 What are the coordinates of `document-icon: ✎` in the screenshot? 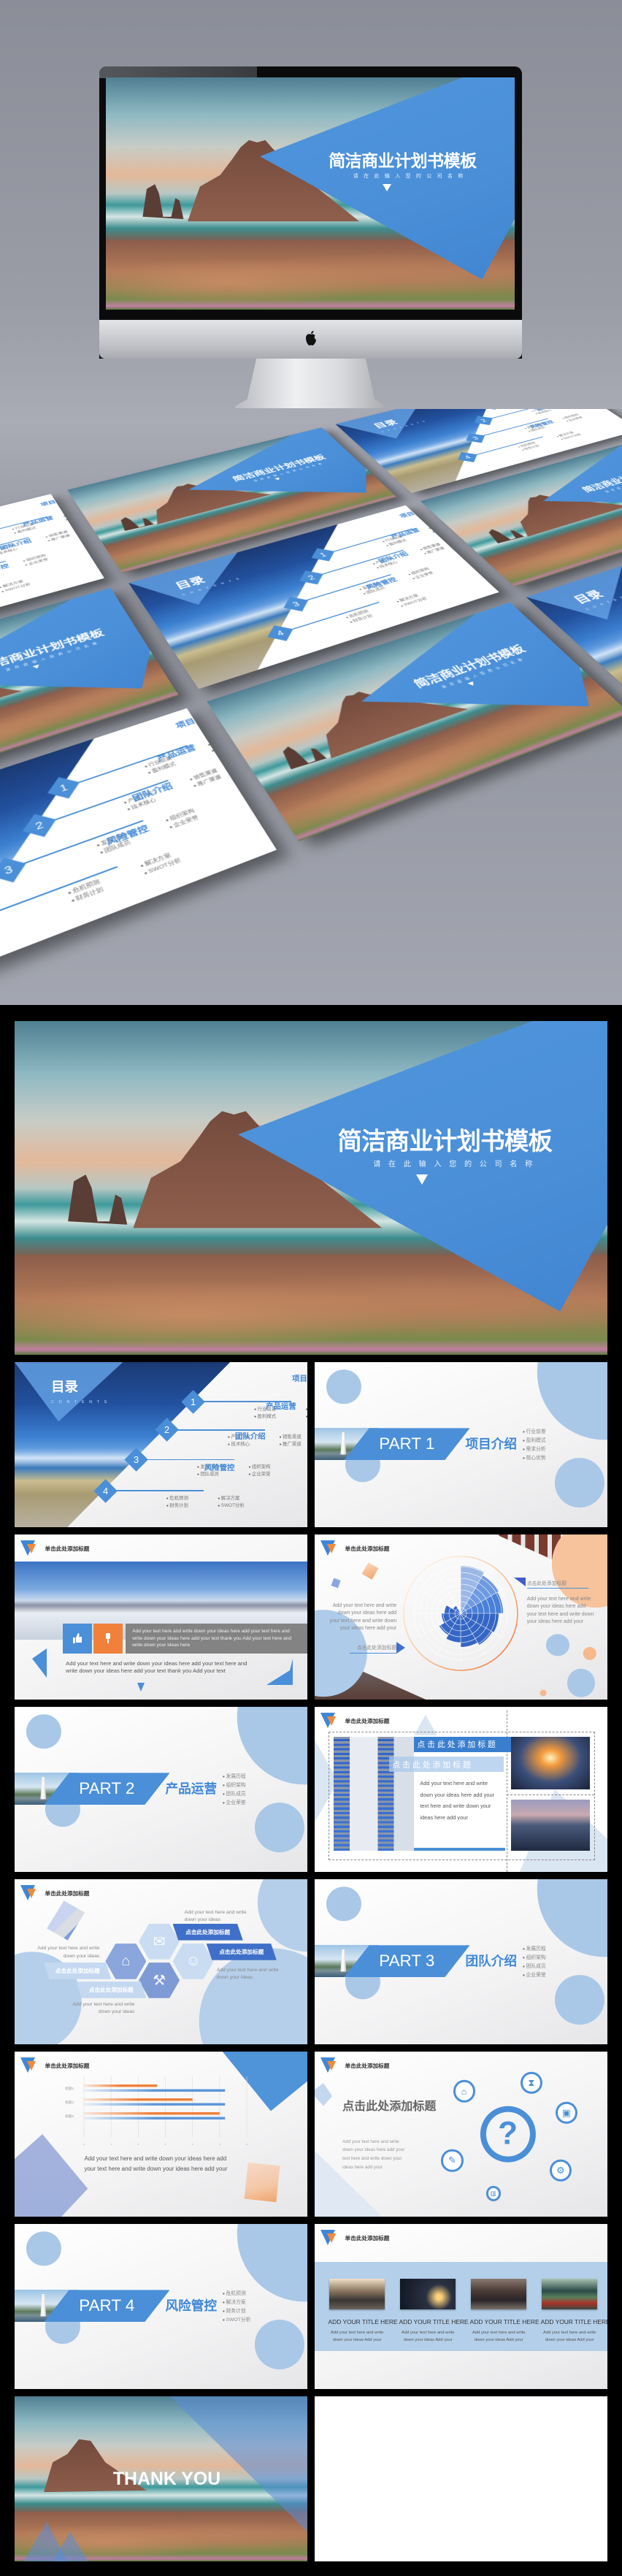 It's located at (453, 2160).